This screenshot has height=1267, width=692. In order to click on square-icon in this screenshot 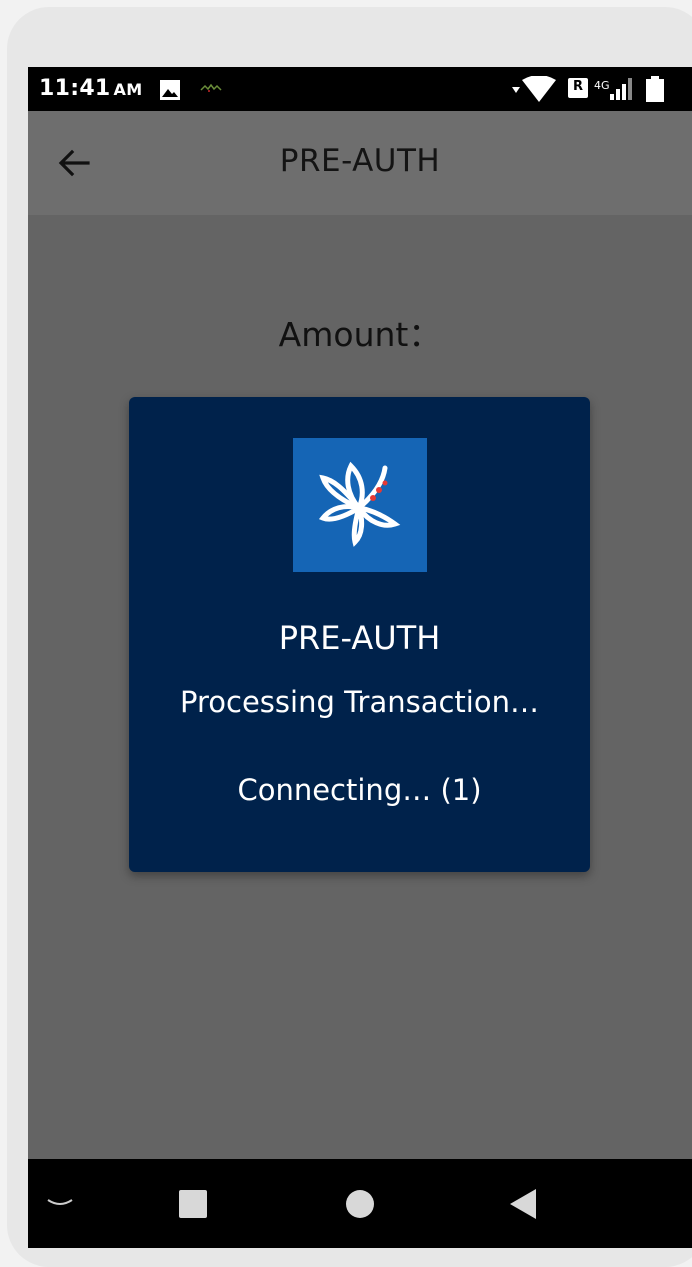, I will do `click(193, 1204)`.